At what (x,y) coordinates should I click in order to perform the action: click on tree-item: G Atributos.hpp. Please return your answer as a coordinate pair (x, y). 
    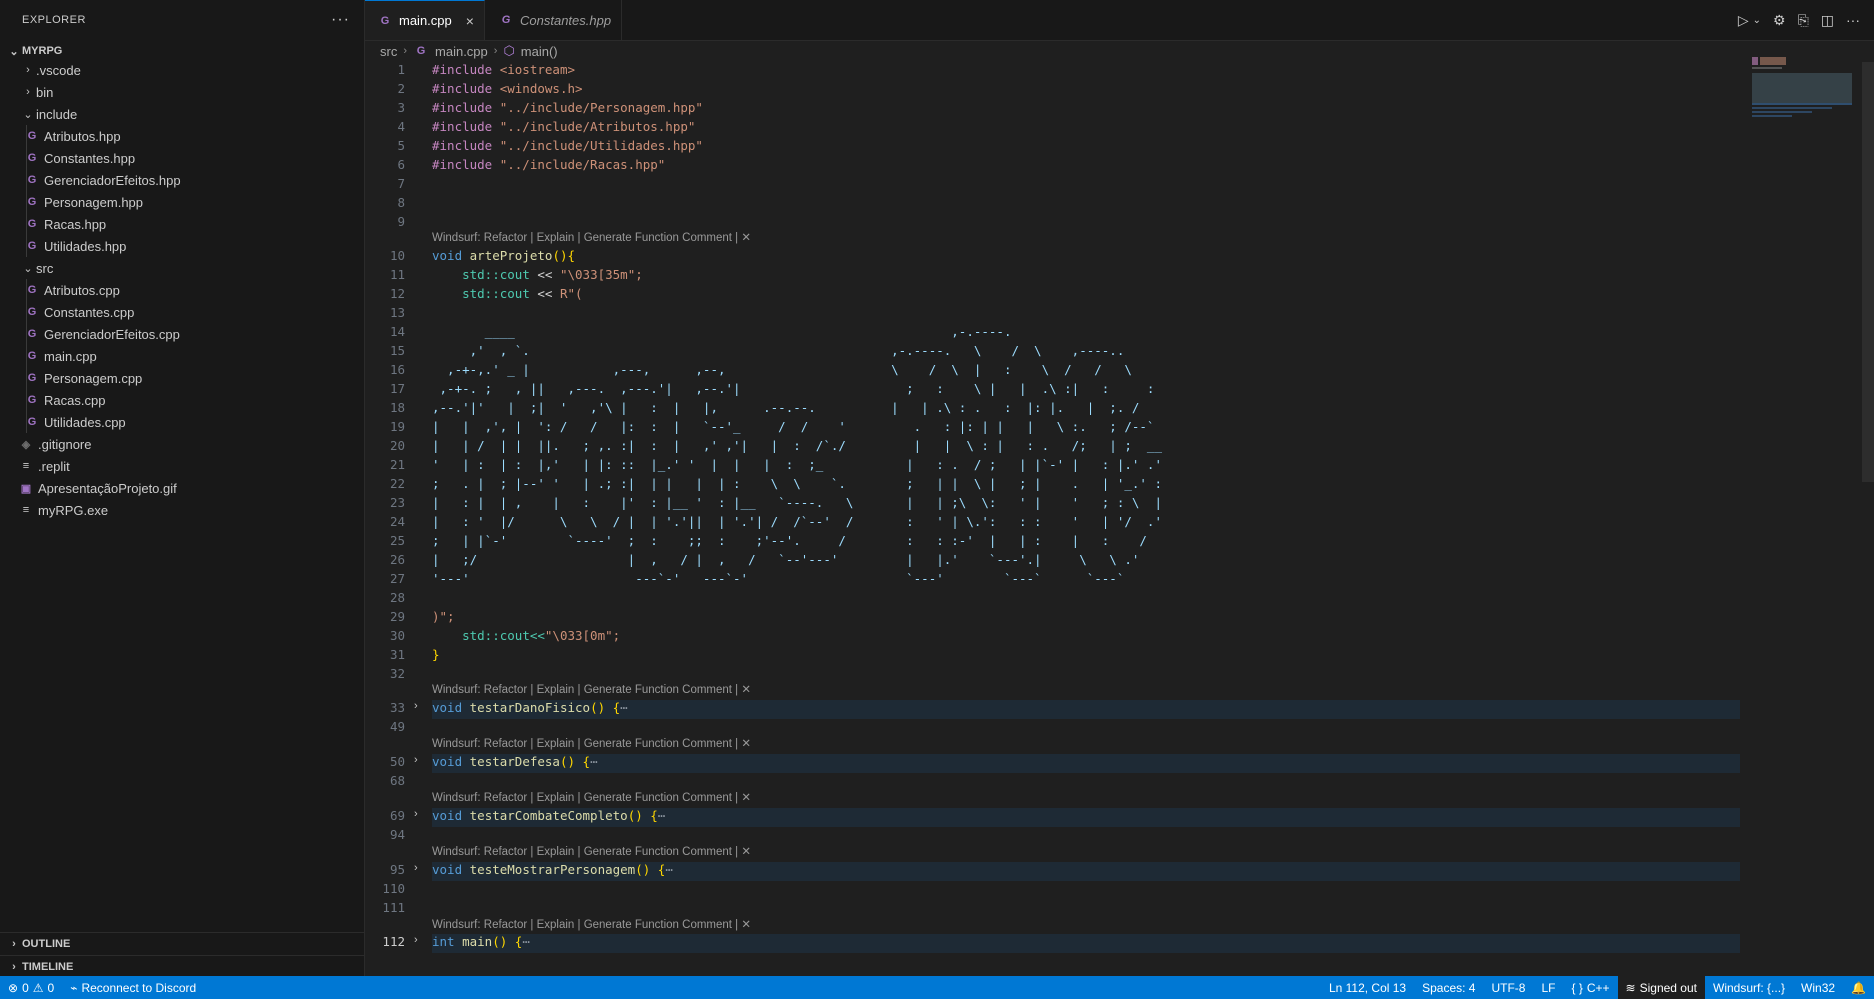
    Looking at the image, I should click on (194, 136).